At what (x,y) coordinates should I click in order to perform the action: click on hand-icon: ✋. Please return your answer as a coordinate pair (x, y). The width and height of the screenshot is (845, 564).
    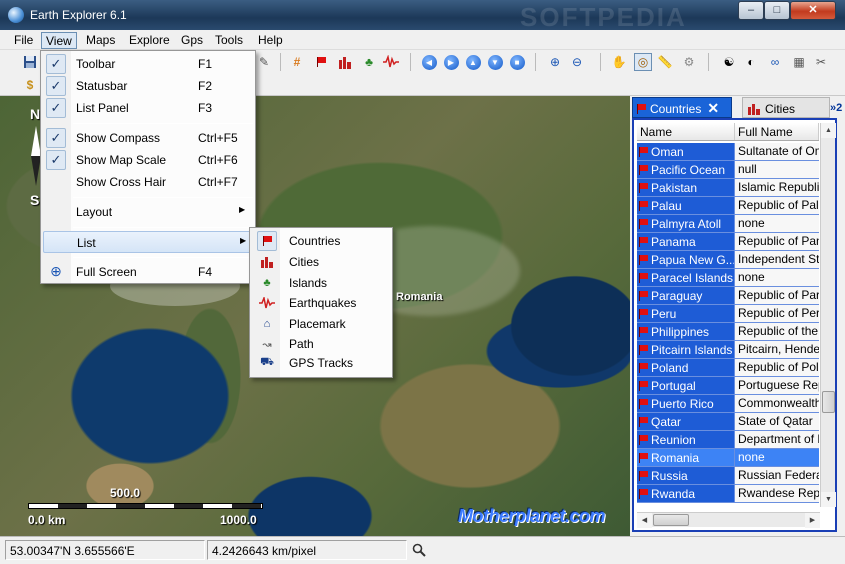
    Looking at the image, I should click on (619, 62).